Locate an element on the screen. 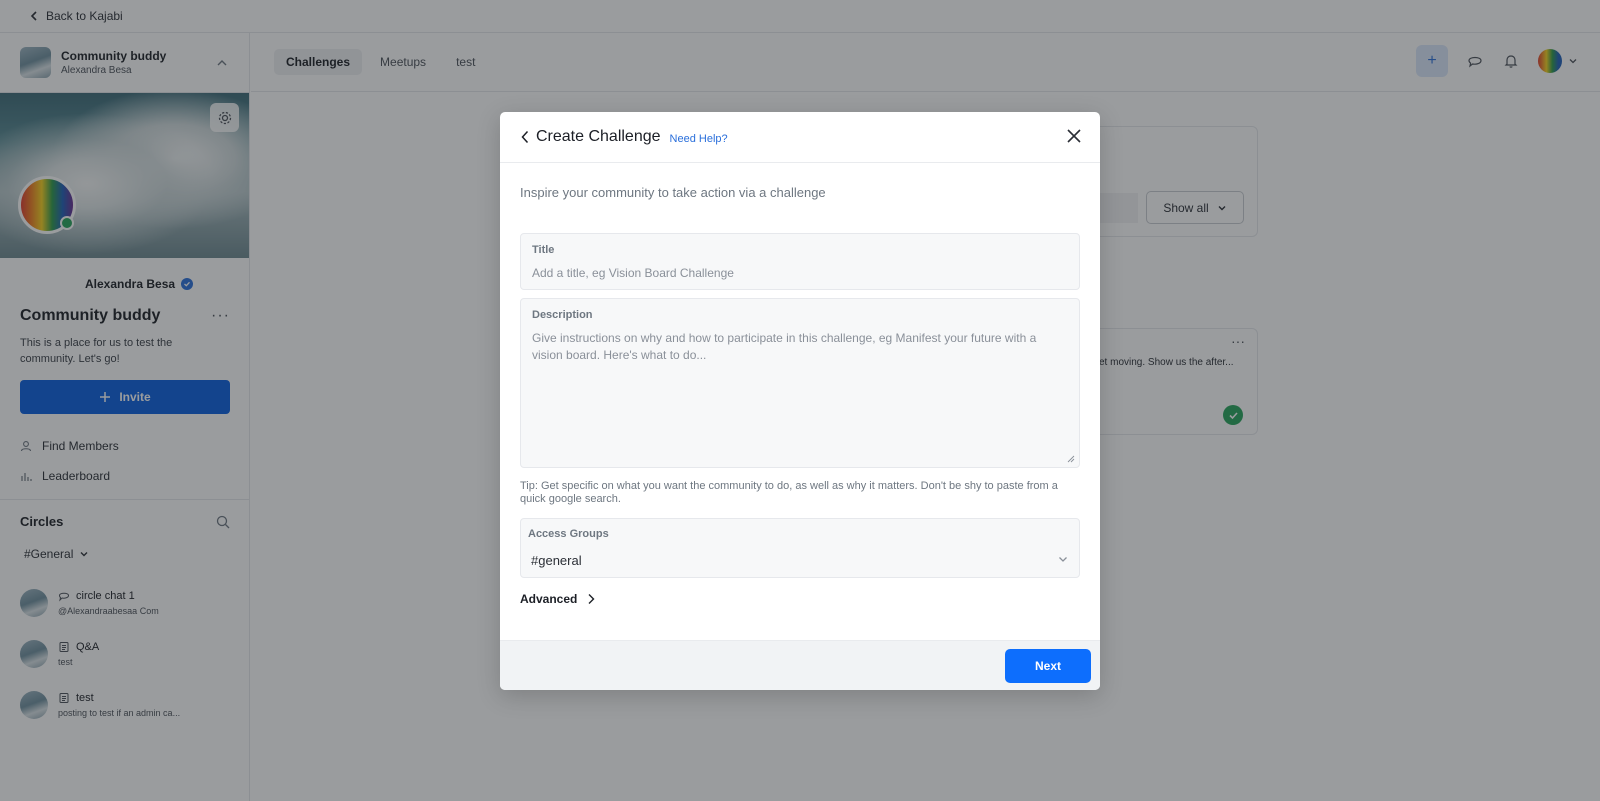 The height and width of the screenshot is (801, 1600). chevron-down-icon is located at coordinates (1063, 559).